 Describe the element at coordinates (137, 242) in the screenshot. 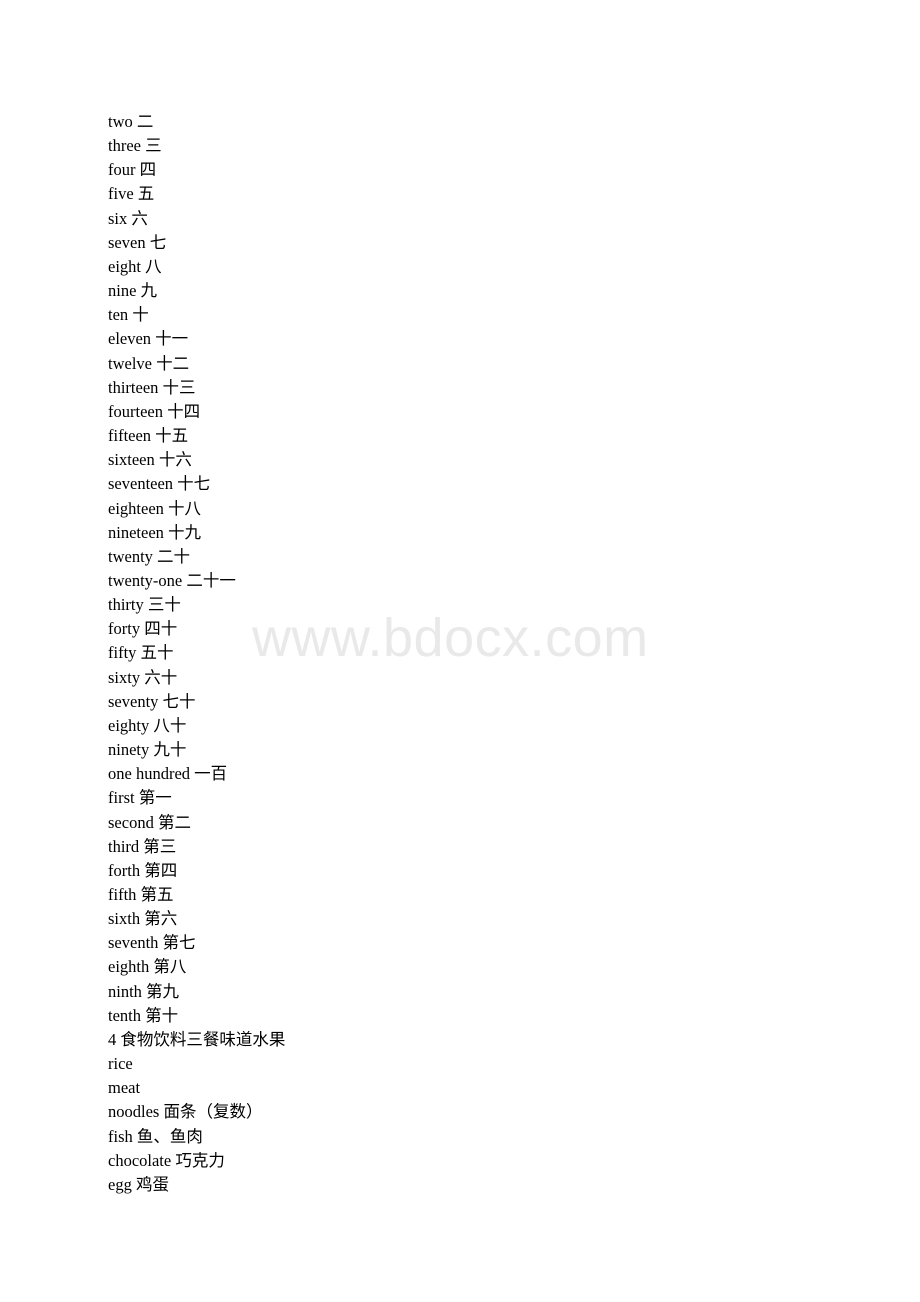

I see `vocab-line: seven 七` at that location.